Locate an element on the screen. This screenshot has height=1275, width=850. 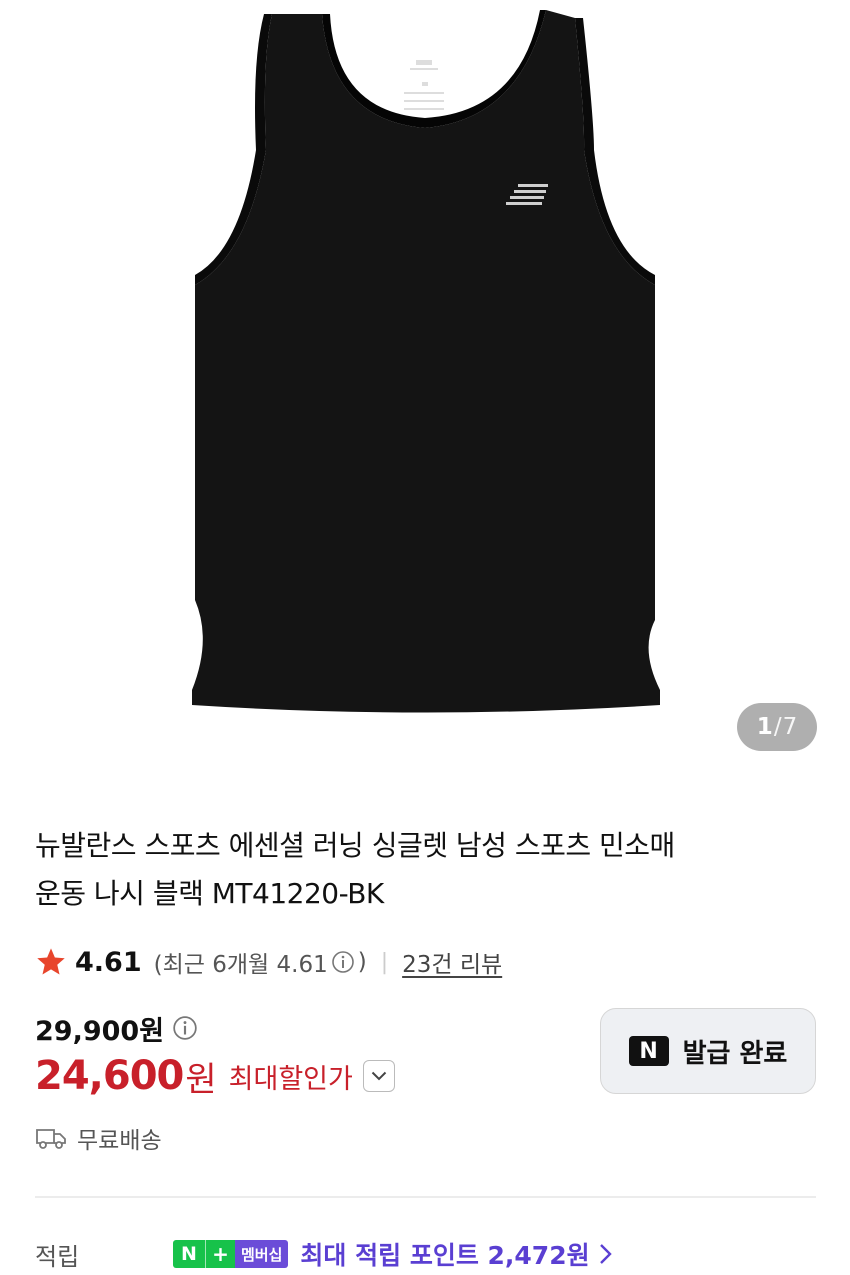
discount-detail-toggle is located at coordinates (378, 1076).